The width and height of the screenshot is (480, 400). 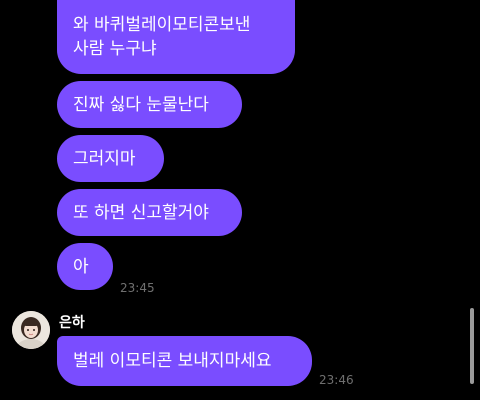 I want to click on profile-photo-icon, so click(x=31, y=330).